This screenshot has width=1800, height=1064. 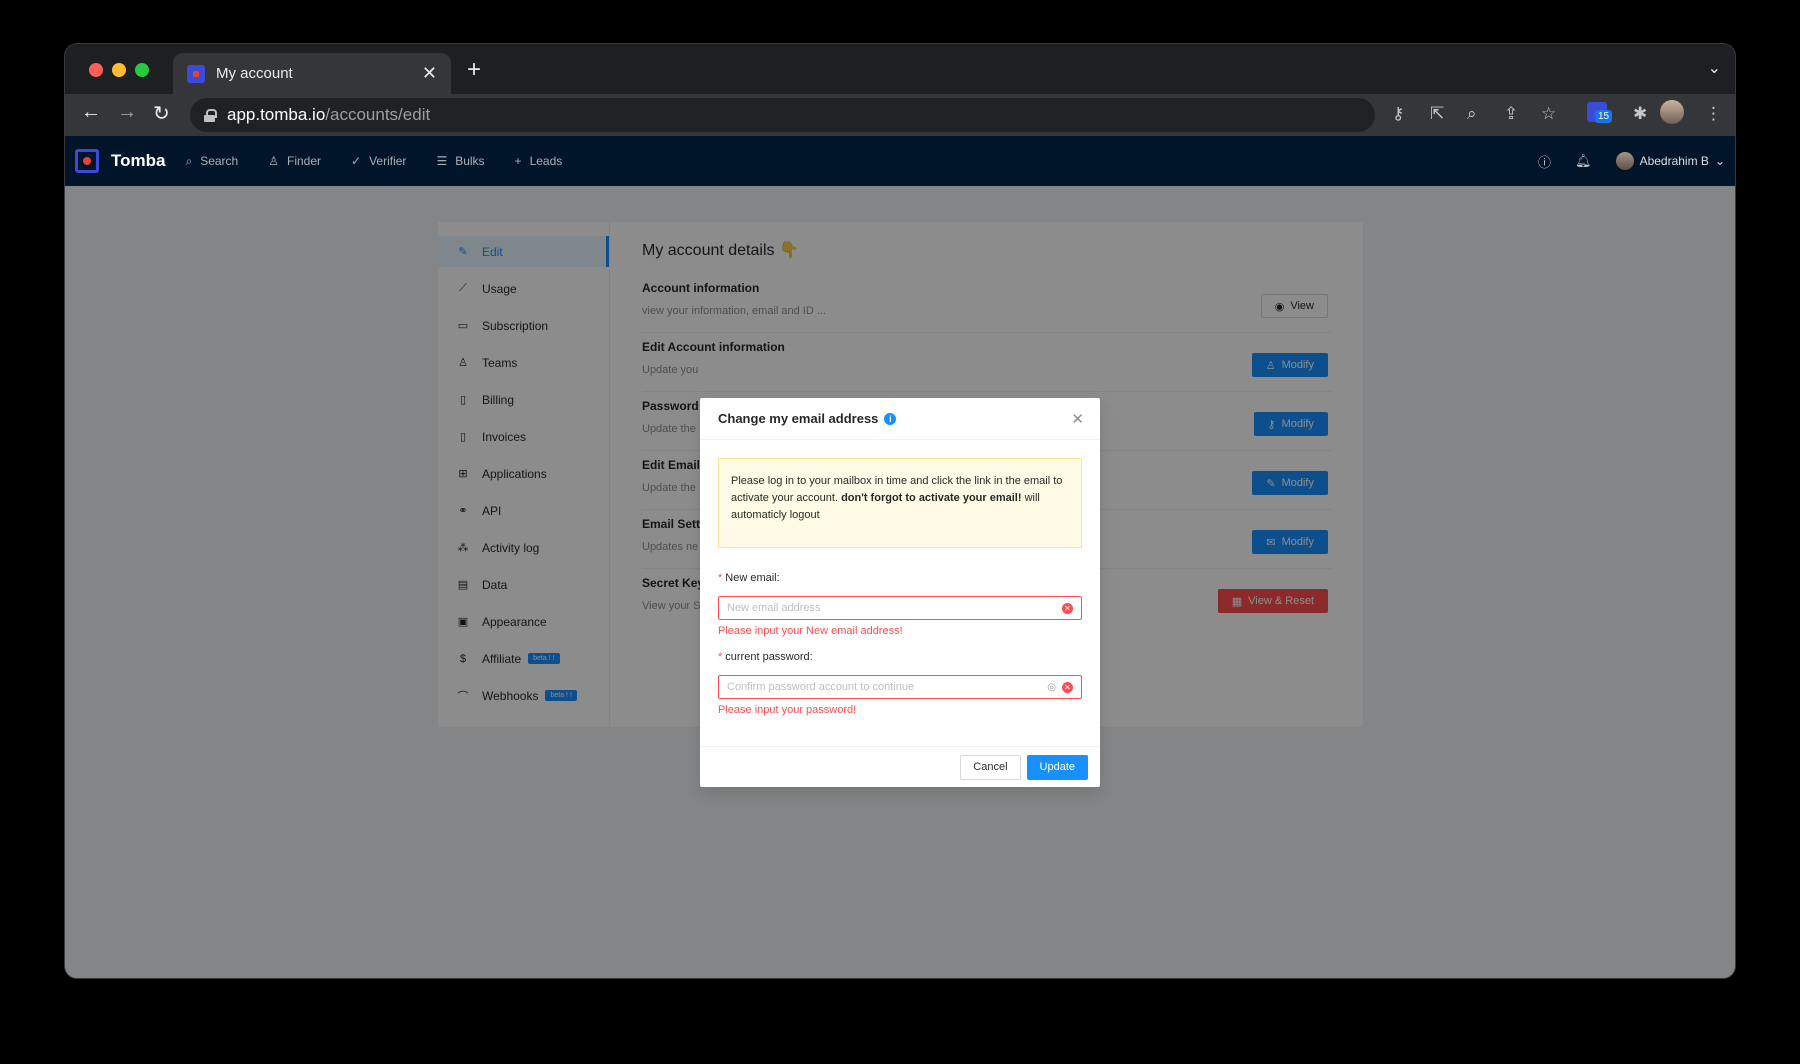 What do you see at coordinates (1548, 114) in the screenshot?
I see `bookmark-star-icon: ☆` at bounding box center [1548, 114].